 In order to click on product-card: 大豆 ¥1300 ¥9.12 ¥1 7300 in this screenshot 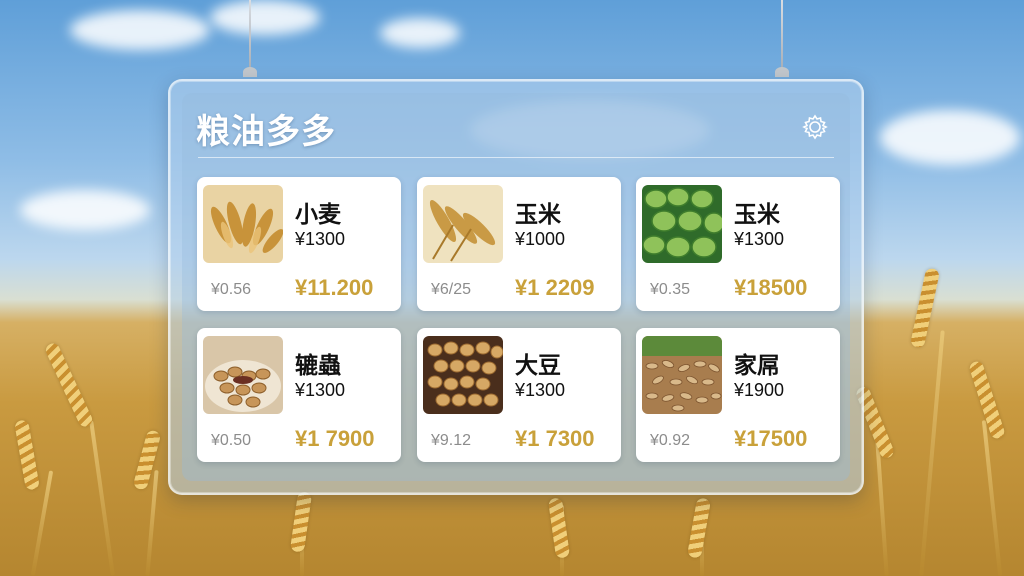, I will do `click(519, 395)`.